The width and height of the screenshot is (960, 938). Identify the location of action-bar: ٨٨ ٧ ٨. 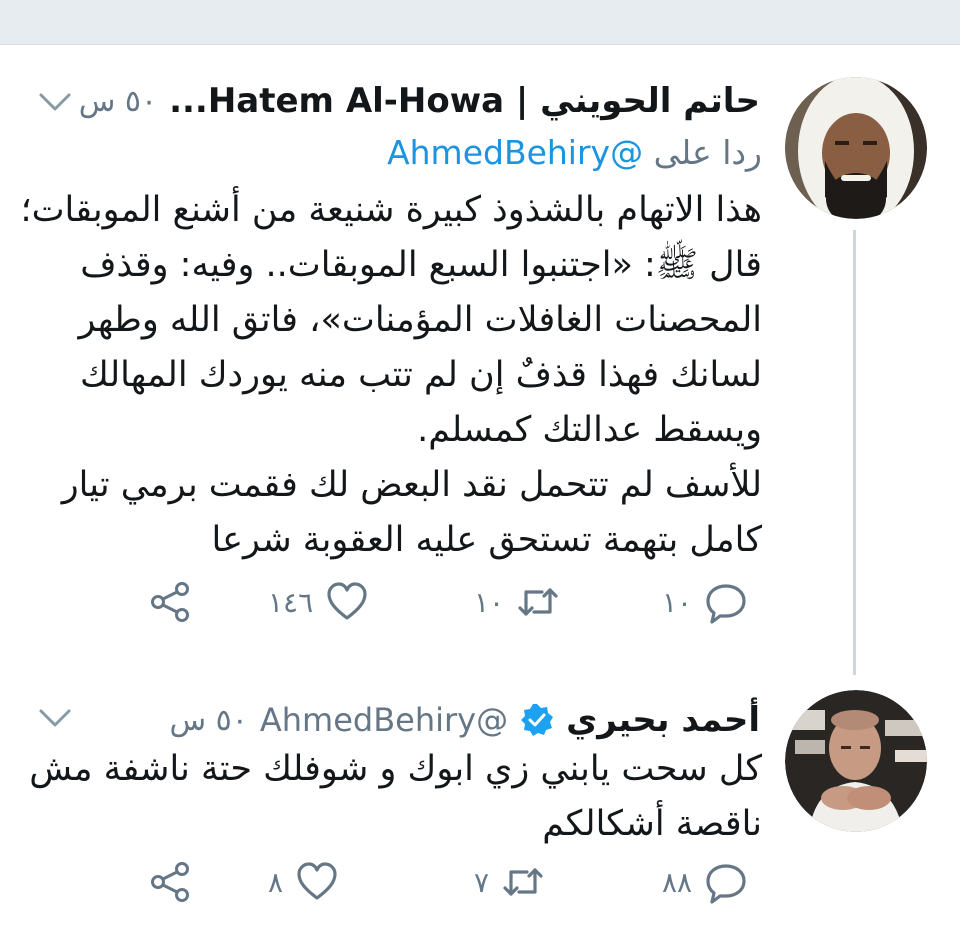
(480, 885).